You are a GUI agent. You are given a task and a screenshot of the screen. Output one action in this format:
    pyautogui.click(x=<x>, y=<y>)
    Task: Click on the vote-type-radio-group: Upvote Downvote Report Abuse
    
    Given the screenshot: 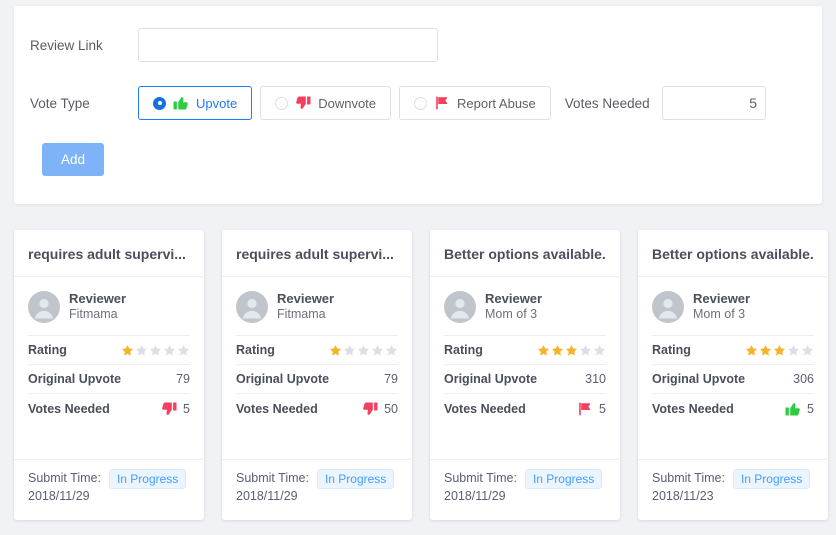 What is the action you would take?
    pyautogui.click(x=344, y=103)
    